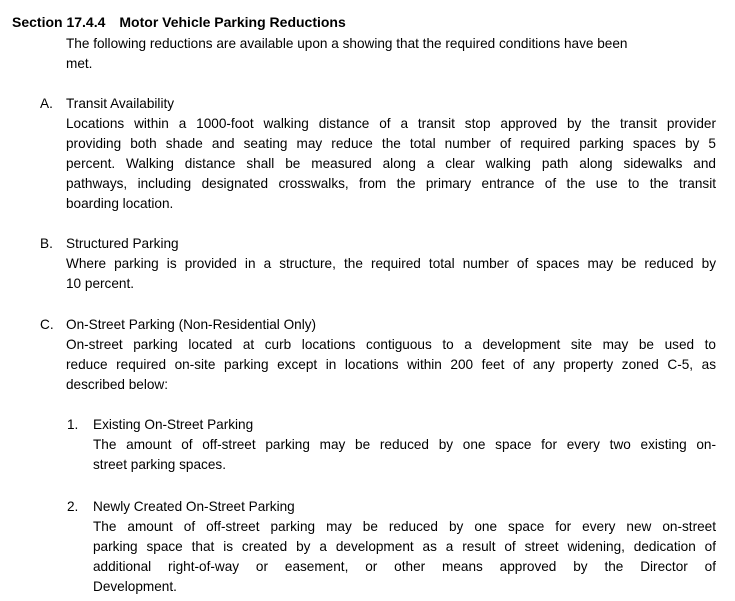 The width and height of the screenshot is (735, 601). Describe the element at coordinates (73, 424) in the screenshot. I see `sub-item-1-marker: 1.` at that location.